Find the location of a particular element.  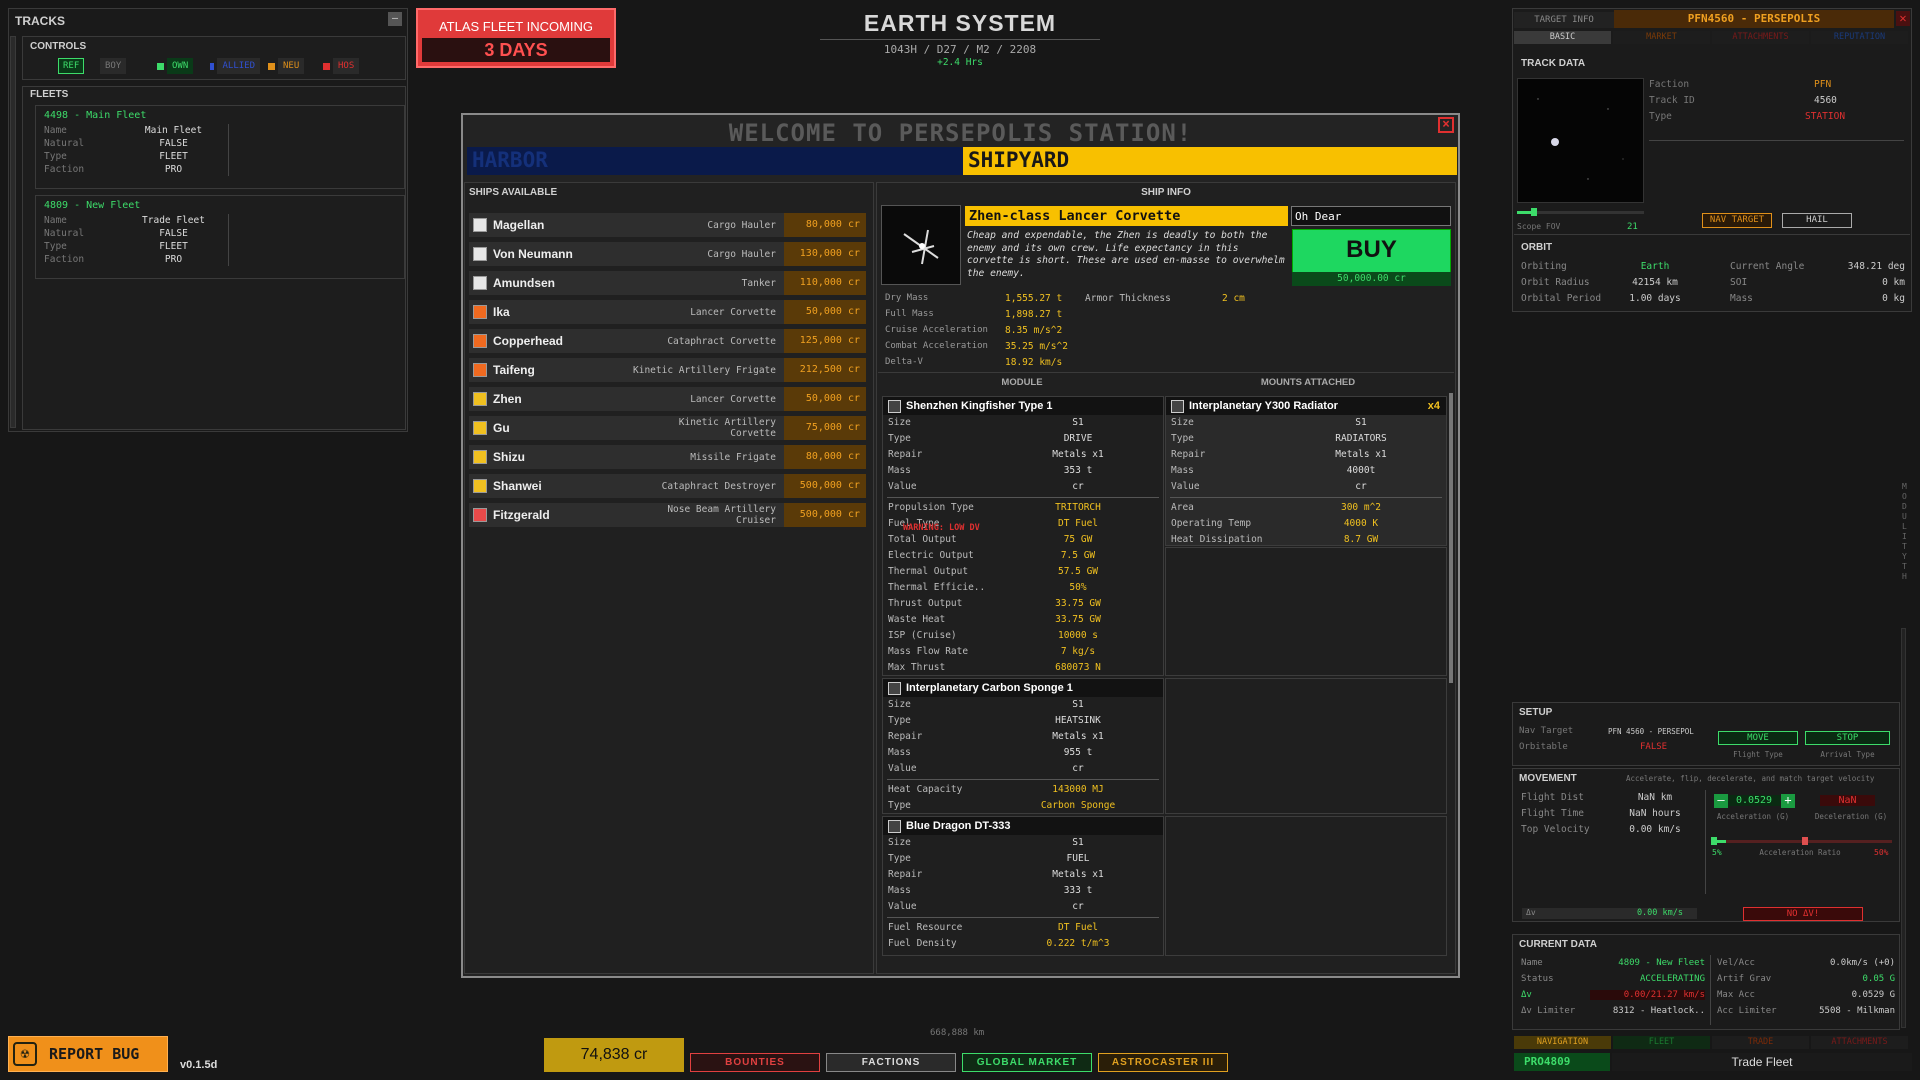

accel-ratio-handle-right is located at coordinates (1805, 841).